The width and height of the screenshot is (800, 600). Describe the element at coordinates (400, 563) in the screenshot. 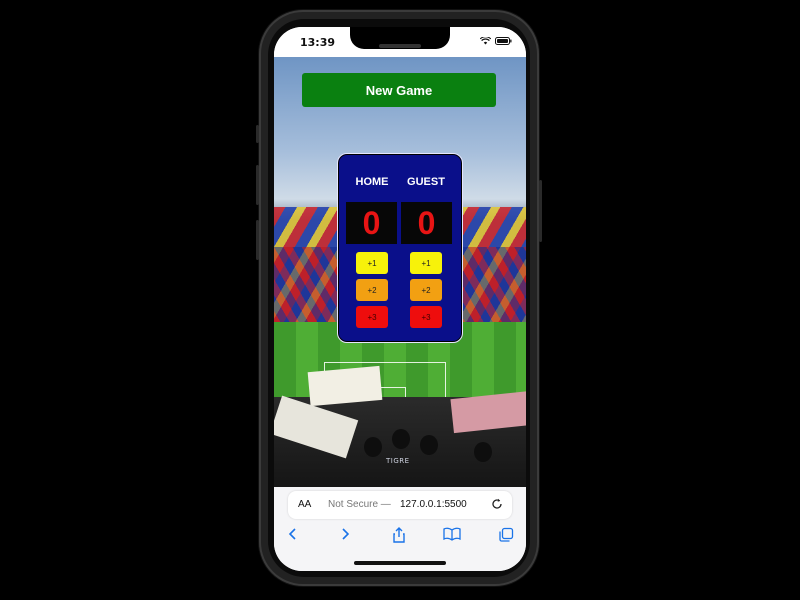

I see `home-indicator` at that location.